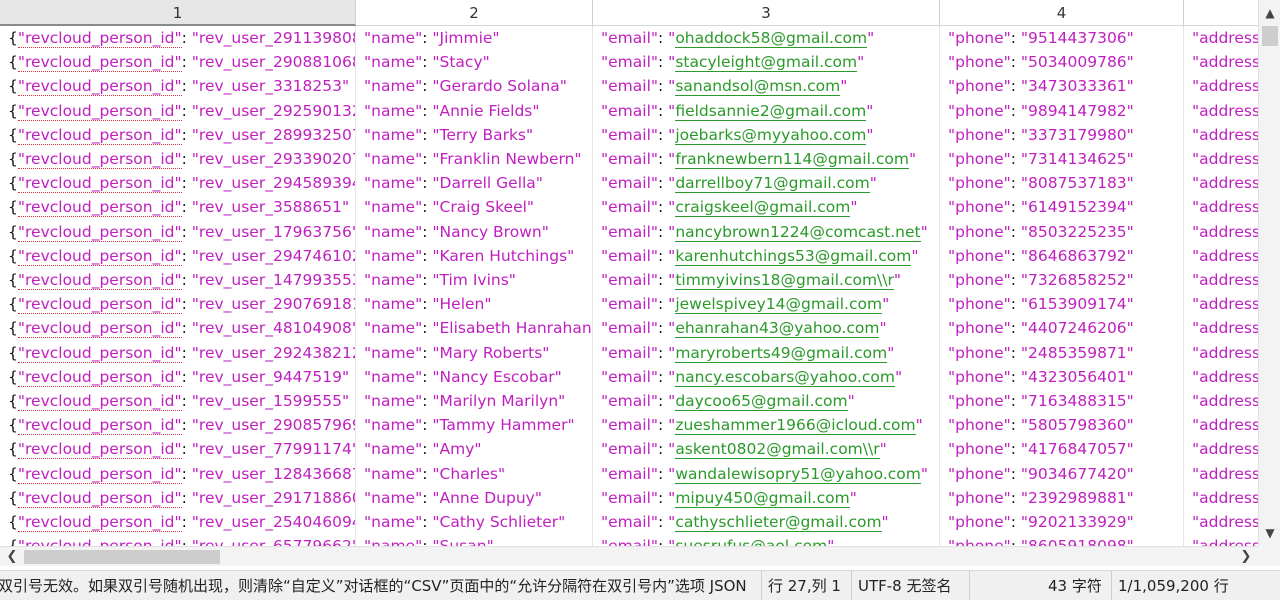 This screenshot has width=1280, height=600. What do you see at coordinates (1062, 352) in the screenshot?
I see `table-cell: "phone": "2485359871"` at bounding box center [1062, 352].